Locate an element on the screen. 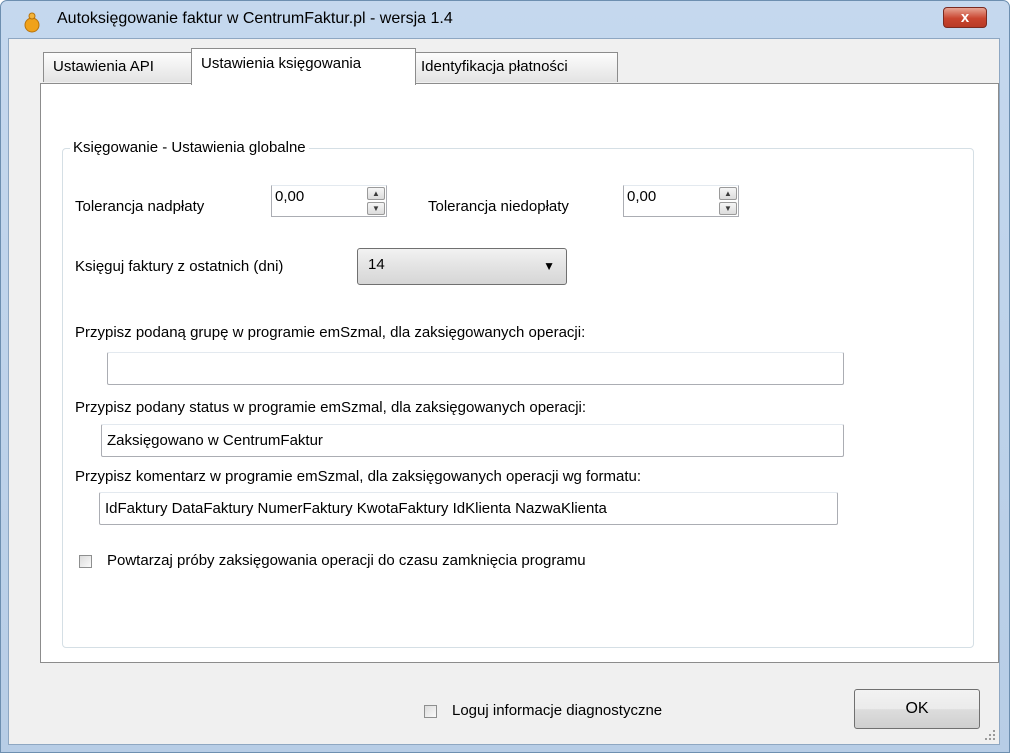 The width and height of the screenshot is (1010, 753). tab-accounting-settings: Ustawienia księgowania is located at coordinates (303, 66).